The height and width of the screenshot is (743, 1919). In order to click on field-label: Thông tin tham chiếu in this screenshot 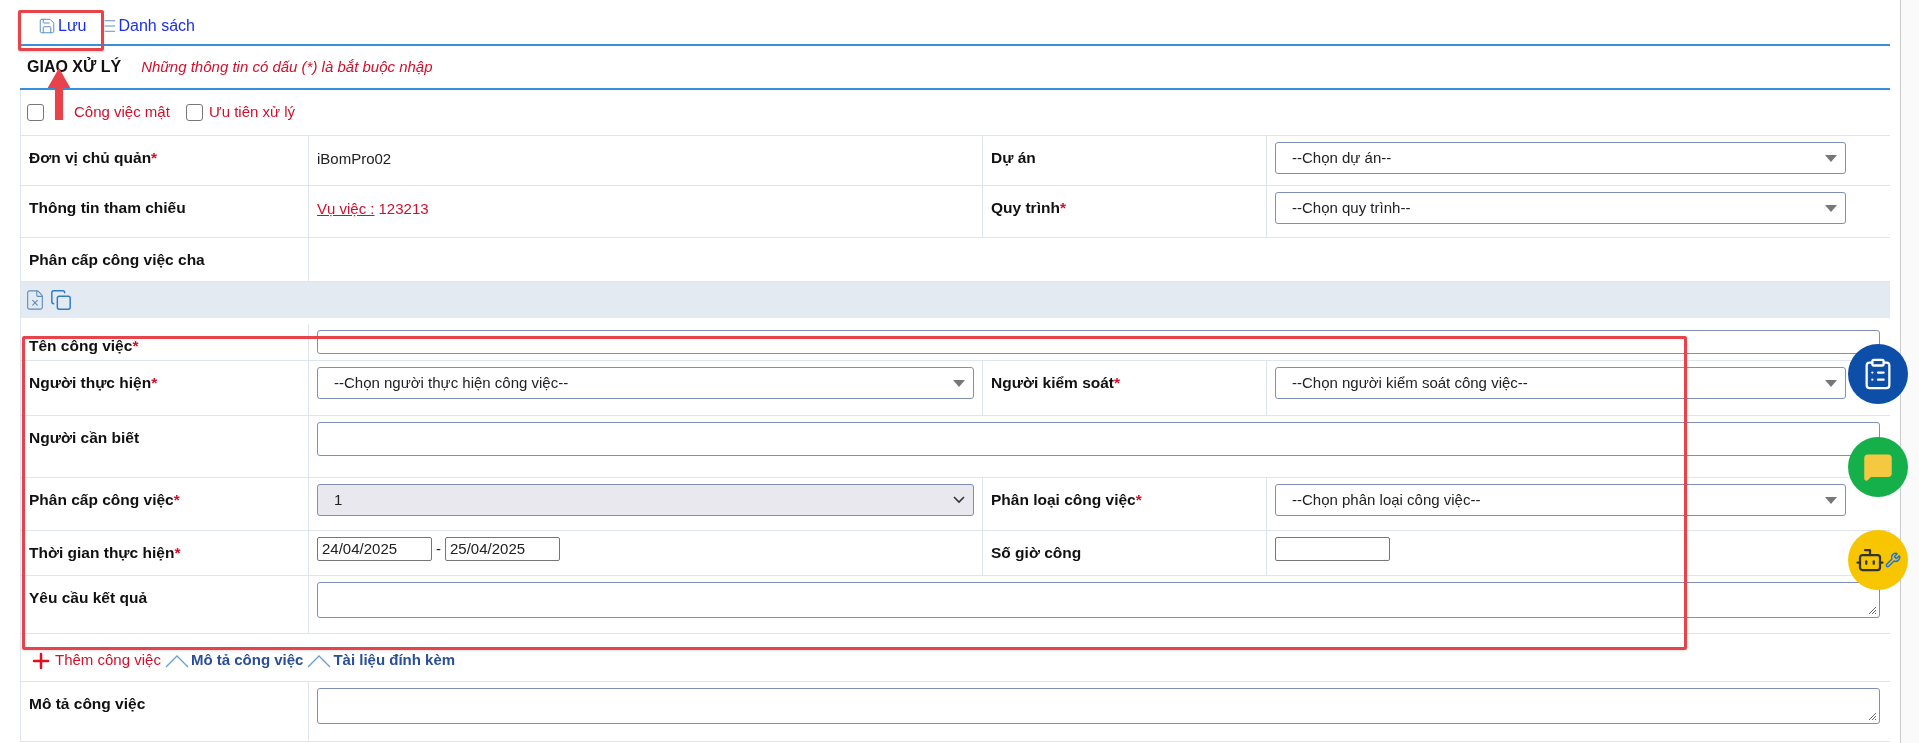, I will do `click(107, 208)`.